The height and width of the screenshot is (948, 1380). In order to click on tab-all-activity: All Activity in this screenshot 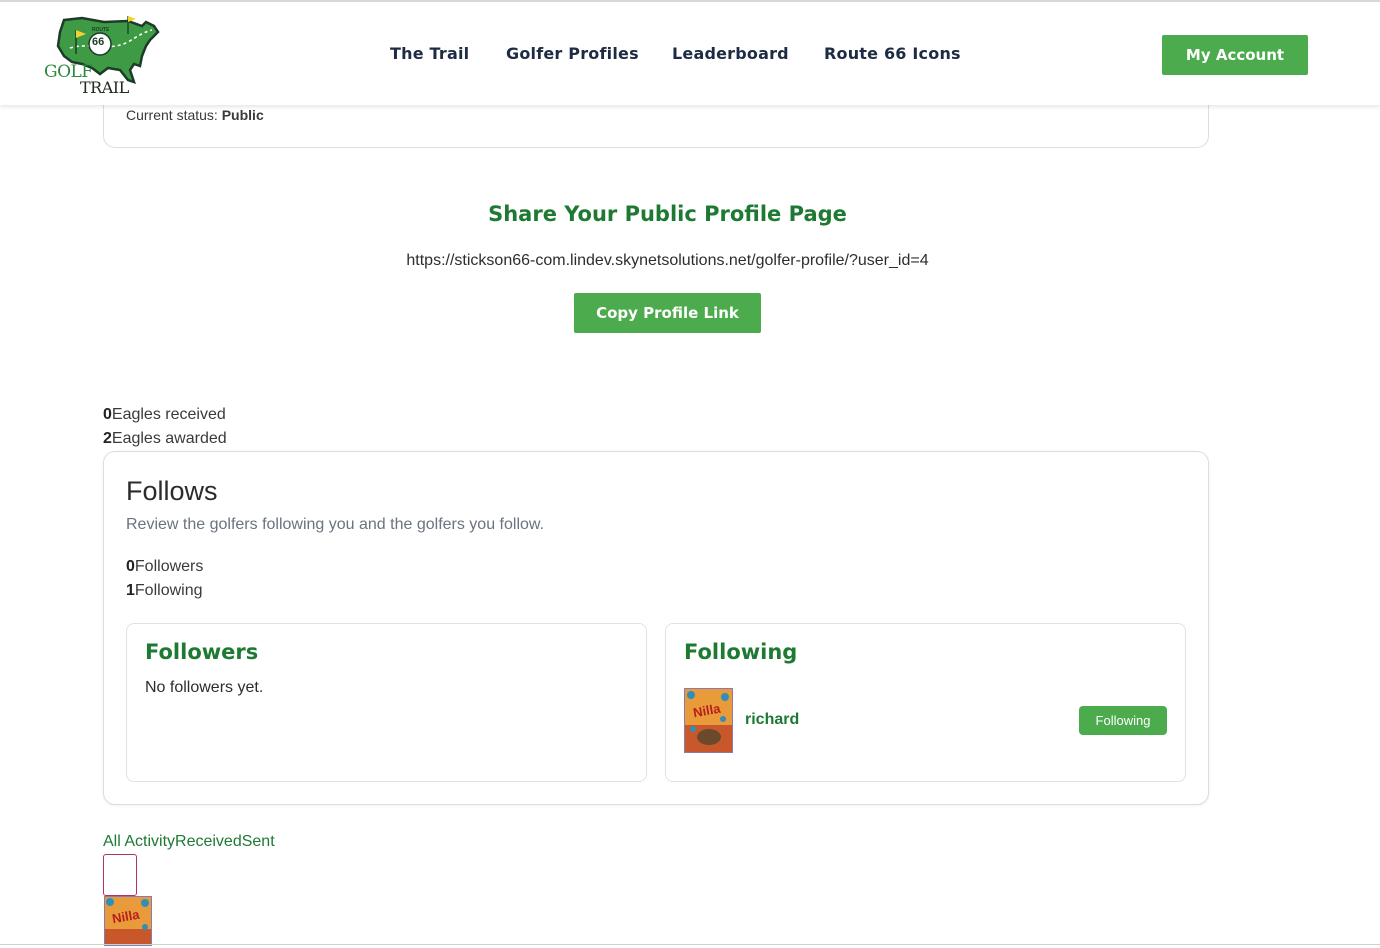, I will do `click(139, 842)`.